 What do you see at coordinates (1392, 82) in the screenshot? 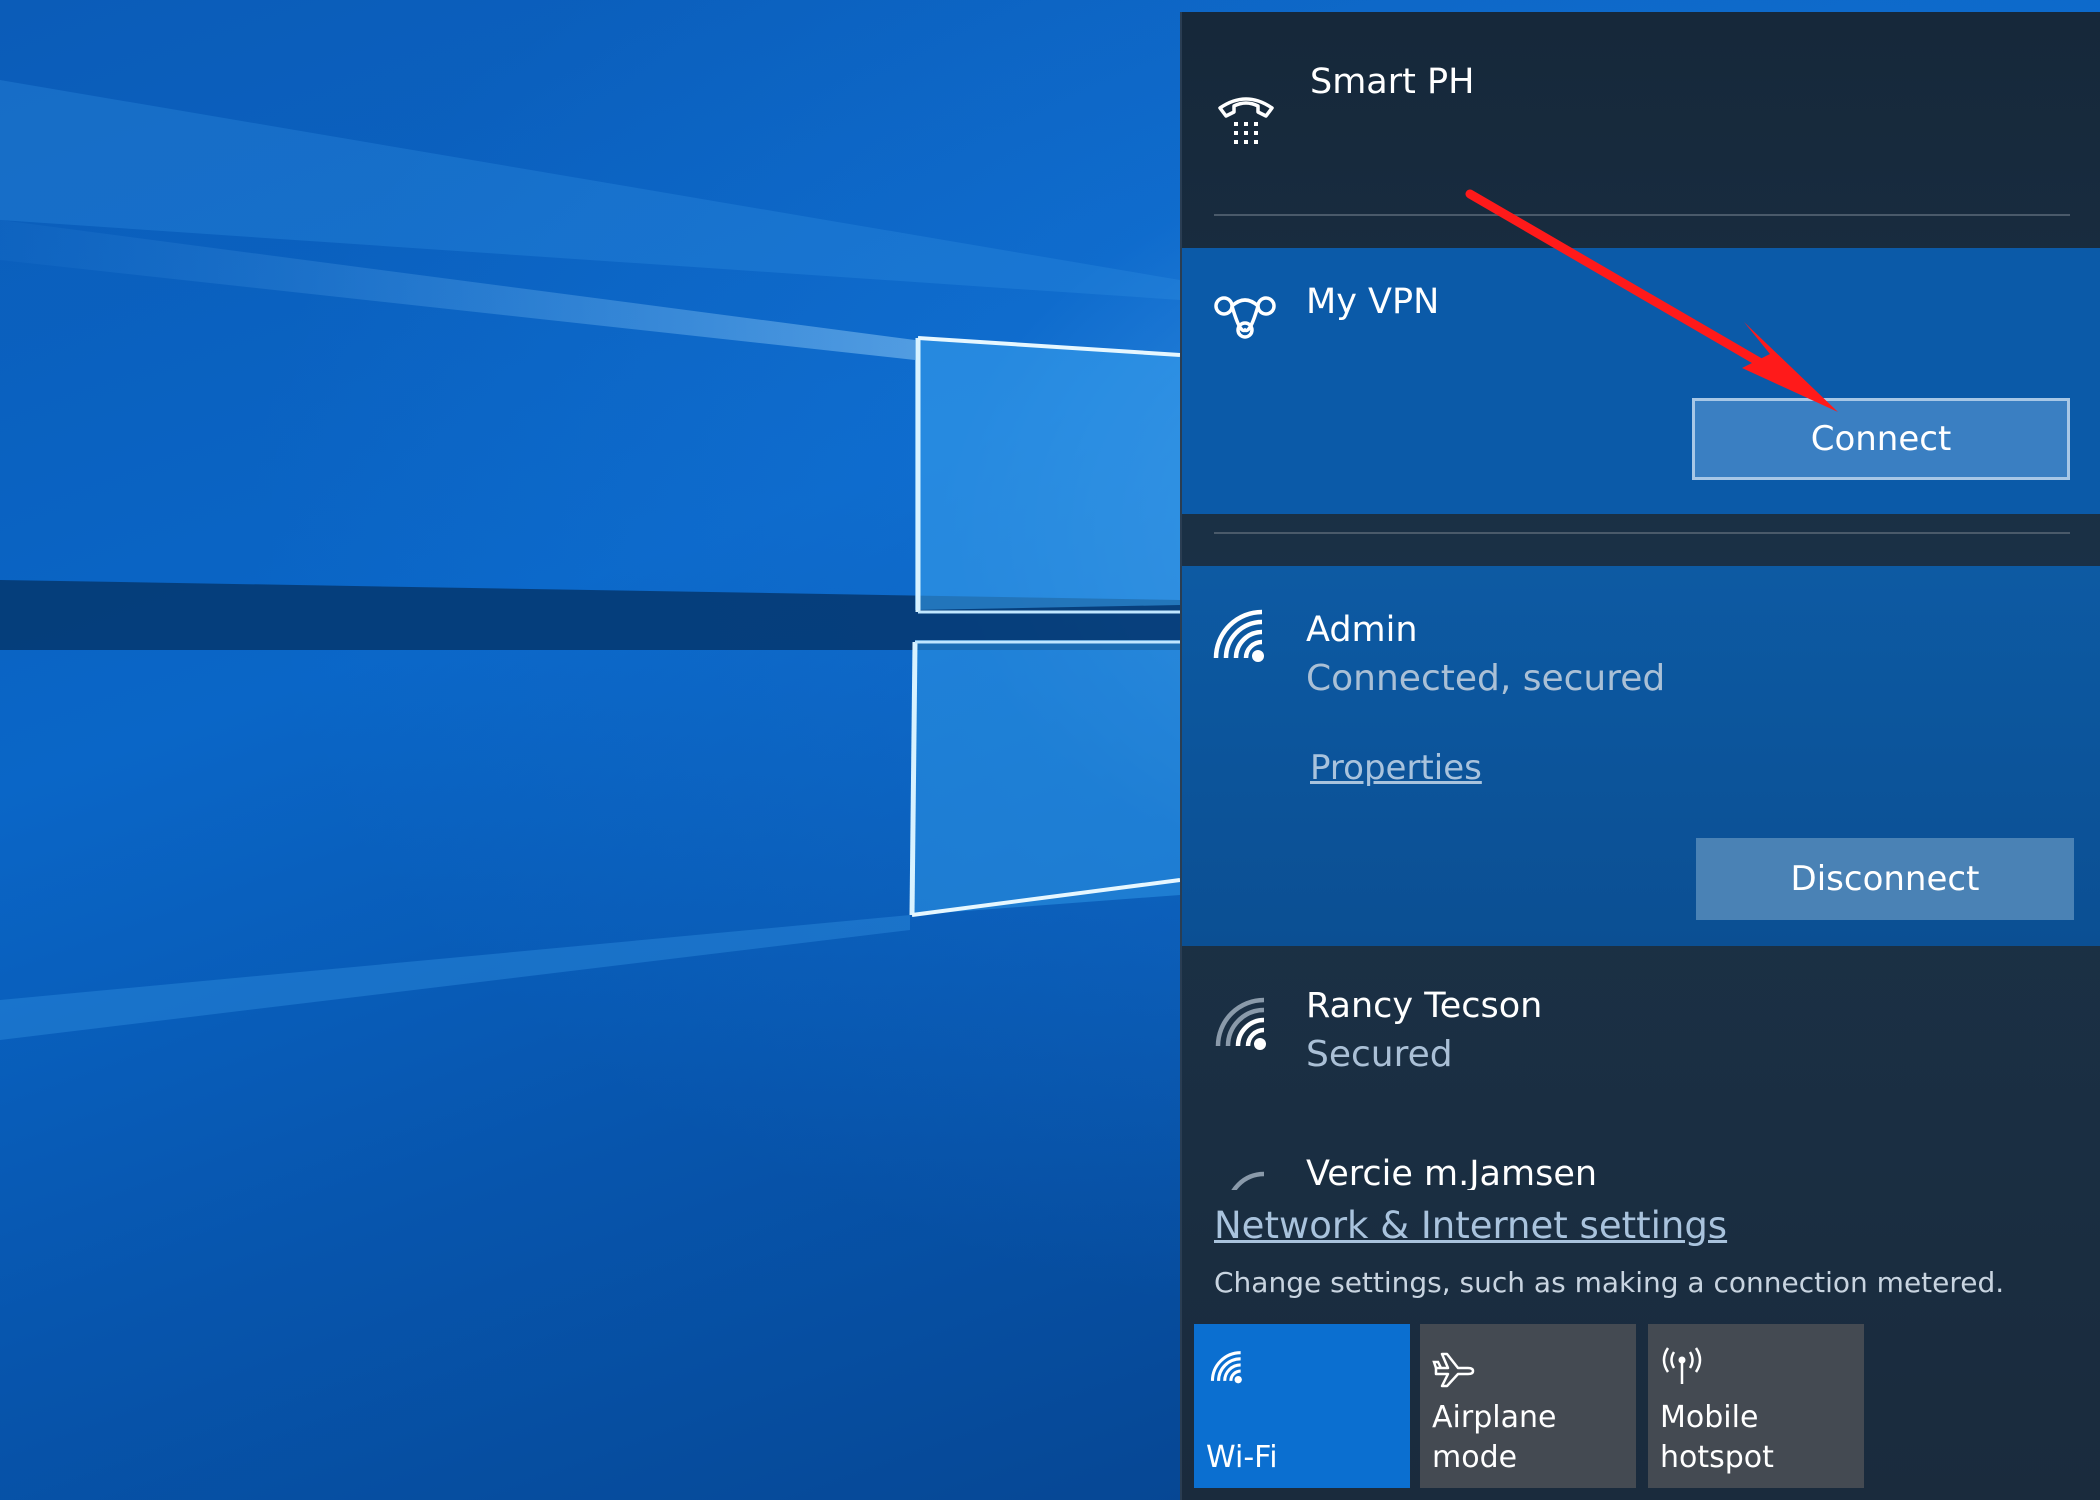
I see `network-name: Smart PH` at bounding box center [1392, 82].